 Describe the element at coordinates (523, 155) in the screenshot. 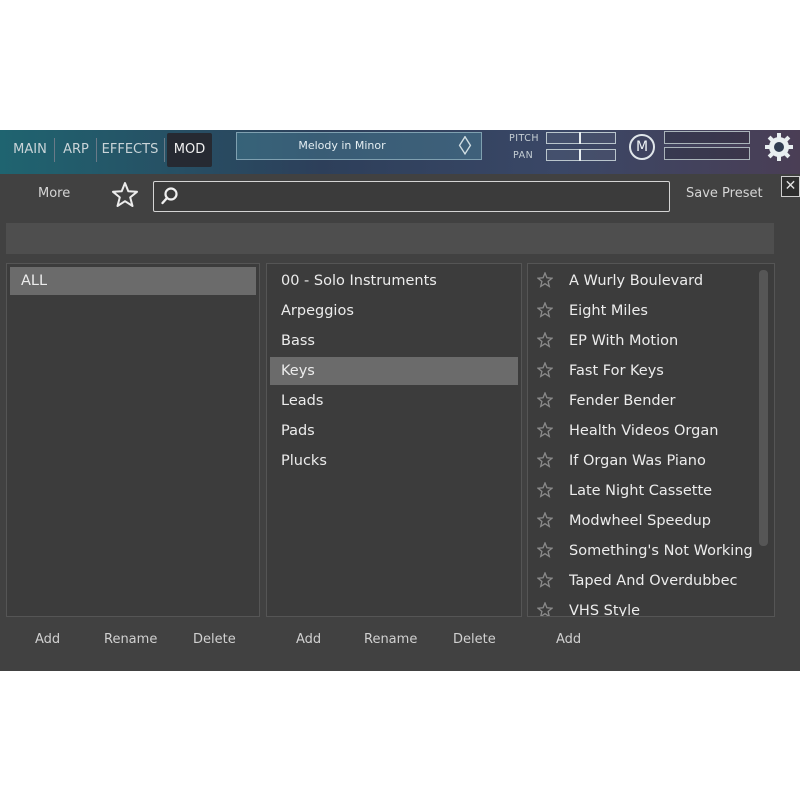

I see `pan-label: PAN` at that location.